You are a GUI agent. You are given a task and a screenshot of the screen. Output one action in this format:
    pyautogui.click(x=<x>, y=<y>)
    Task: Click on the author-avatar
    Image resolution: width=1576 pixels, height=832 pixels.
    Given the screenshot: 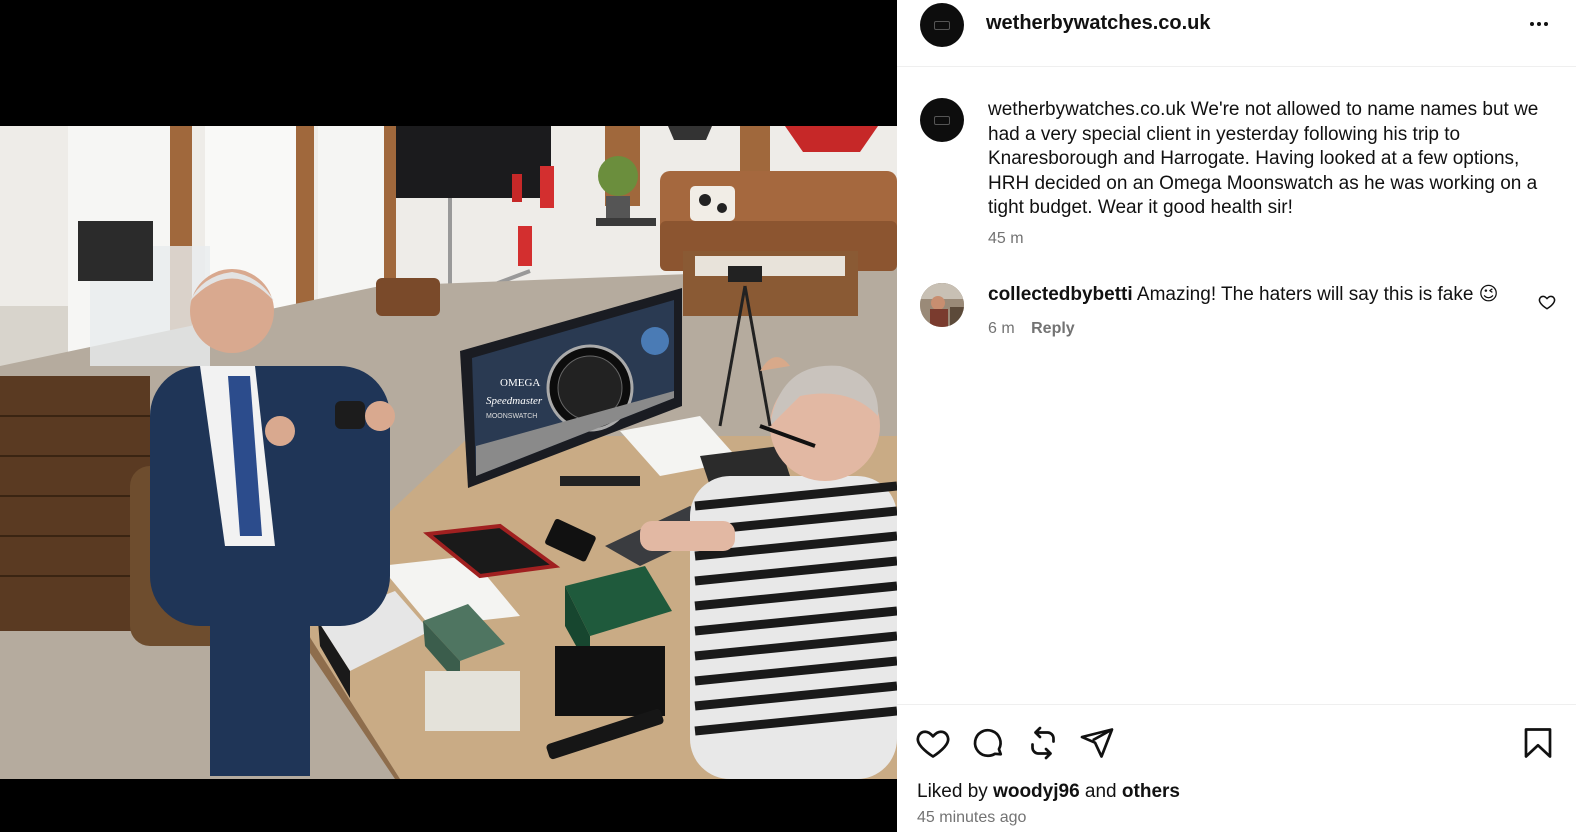 What is the action you would take?
    pyautogui.click(x=942, y=25)
    